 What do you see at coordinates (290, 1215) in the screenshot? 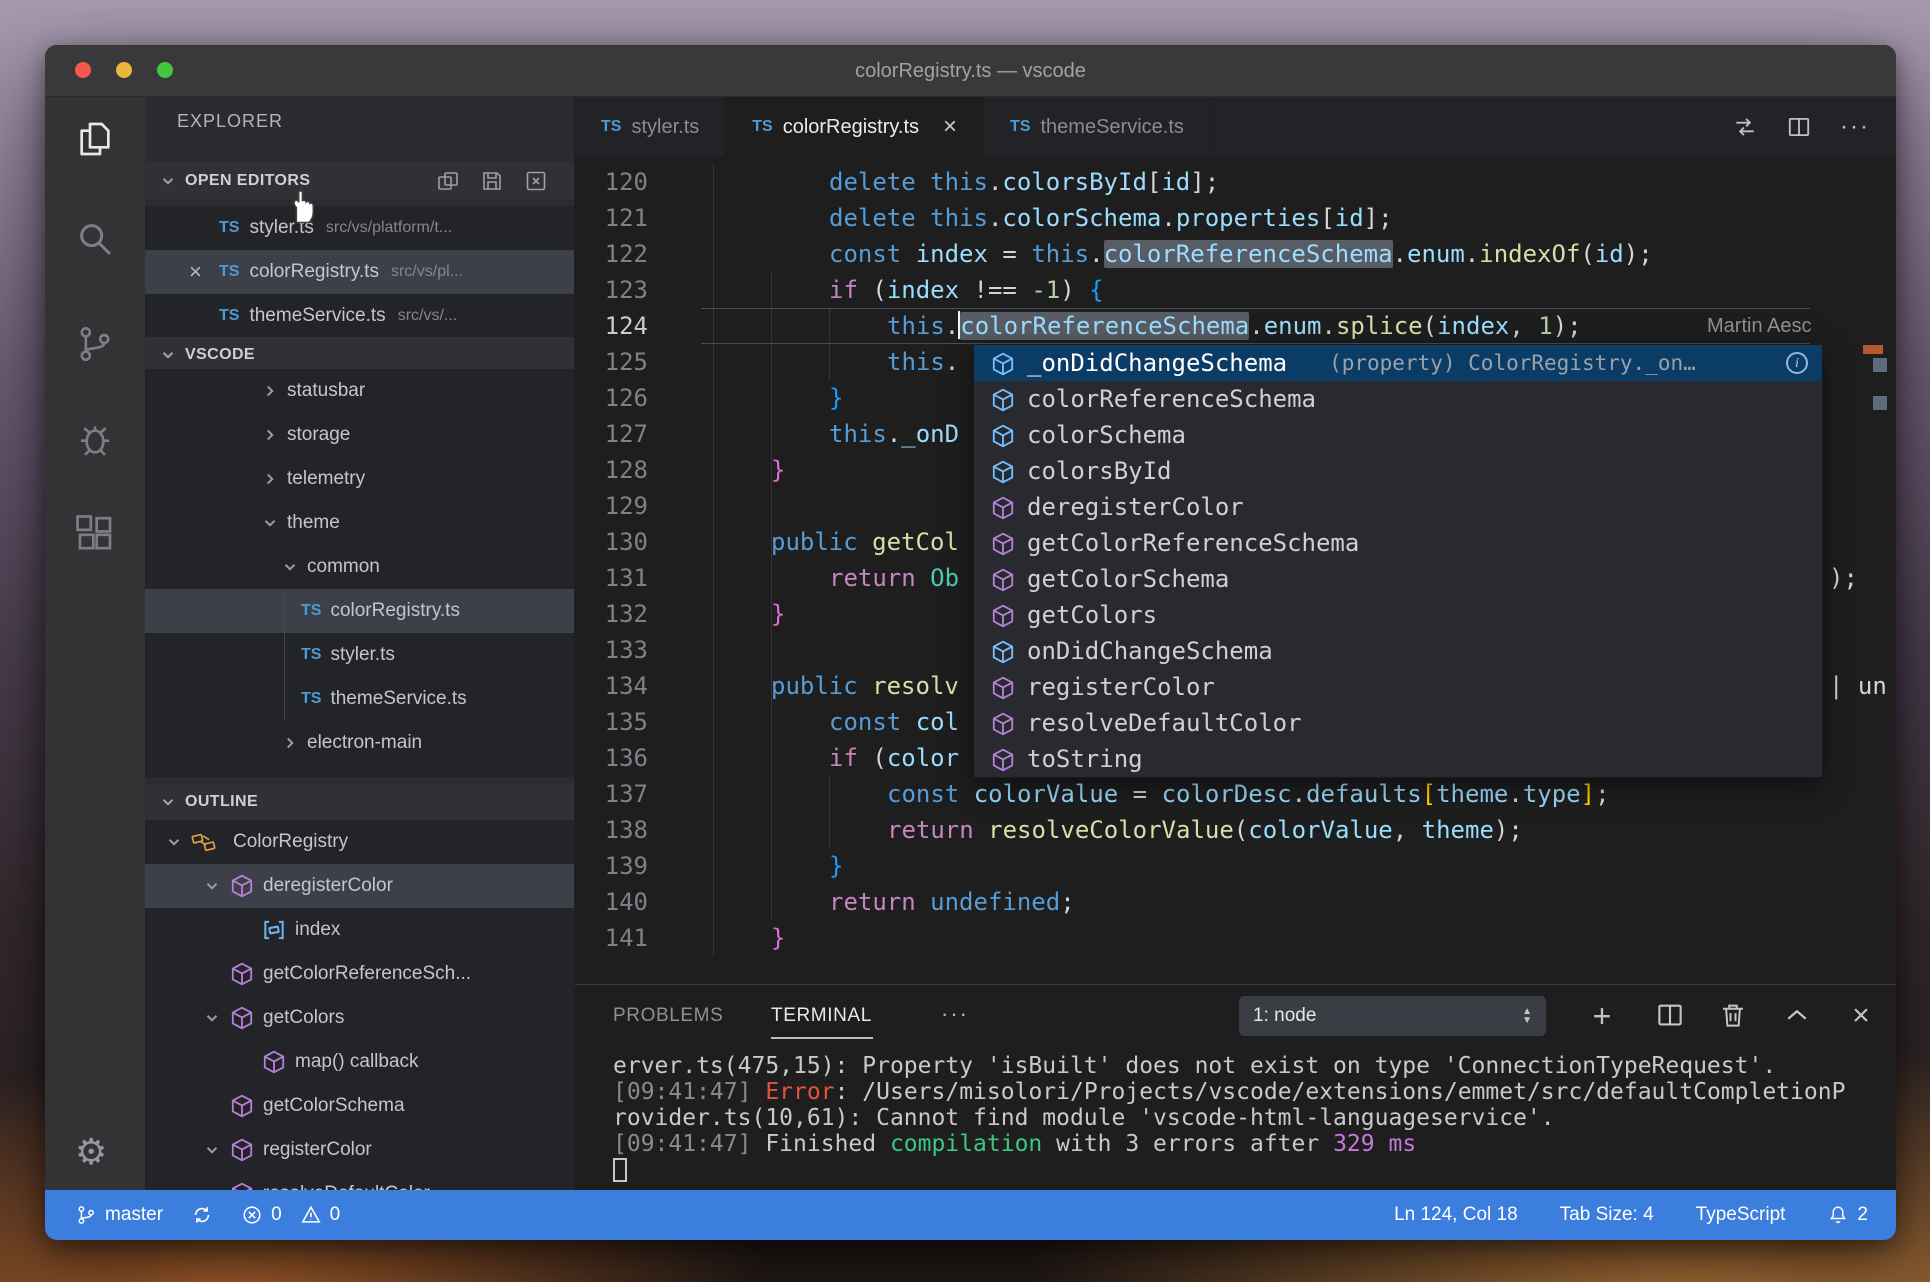
I see `problems-summary: 0 0` at bounding box center [290, 1215].